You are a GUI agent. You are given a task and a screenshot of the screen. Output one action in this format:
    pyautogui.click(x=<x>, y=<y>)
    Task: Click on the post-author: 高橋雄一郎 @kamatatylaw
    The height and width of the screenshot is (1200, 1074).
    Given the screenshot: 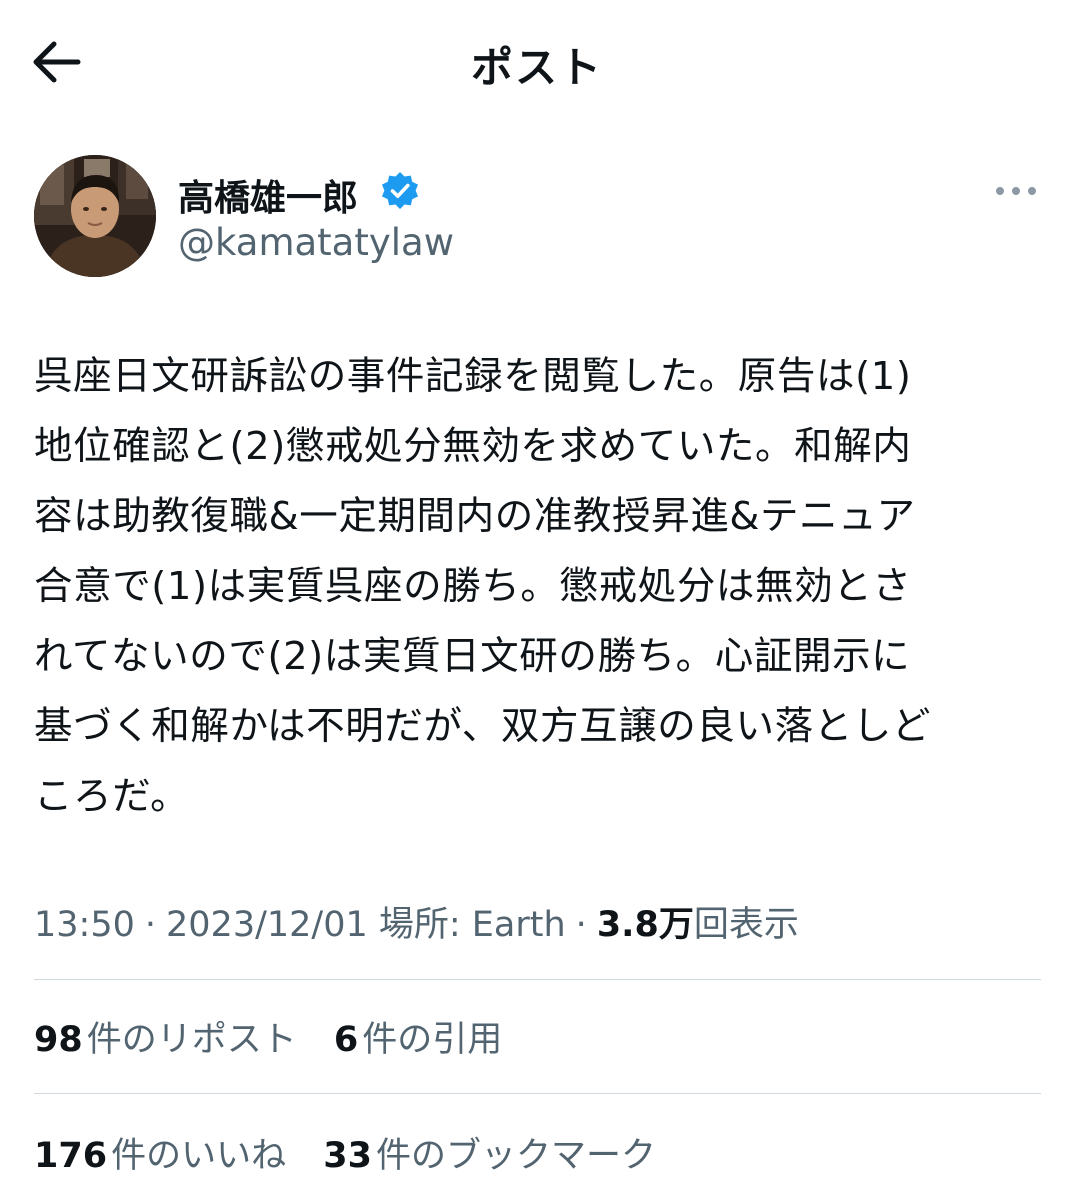 What is the action you would take?
    pyautogui.click(x=539, y=217)
    